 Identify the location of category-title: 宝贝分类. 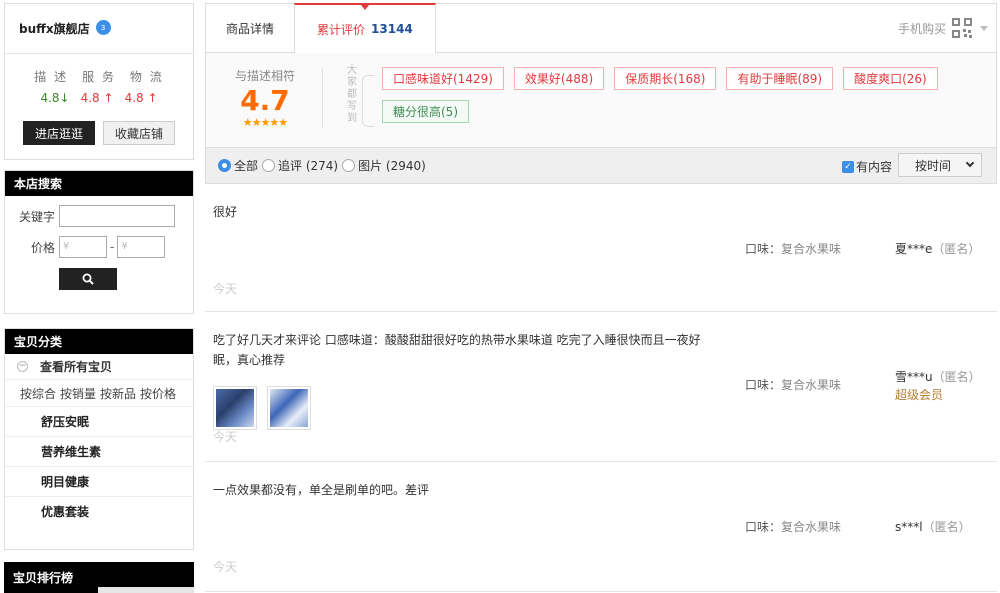
(99, 341).